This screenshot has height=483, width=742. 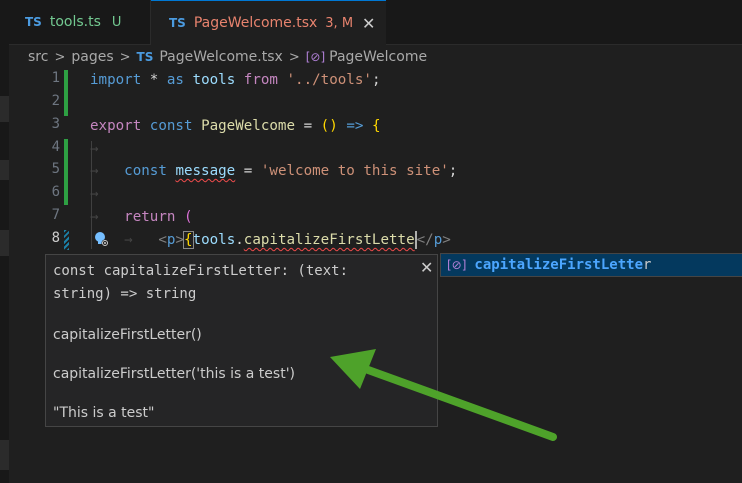 What do you see at coordinates (378, 57) in the screenshot?
I see `breadcrumb-item-symbol: PageWelcome` at bounding box center [378, 57].